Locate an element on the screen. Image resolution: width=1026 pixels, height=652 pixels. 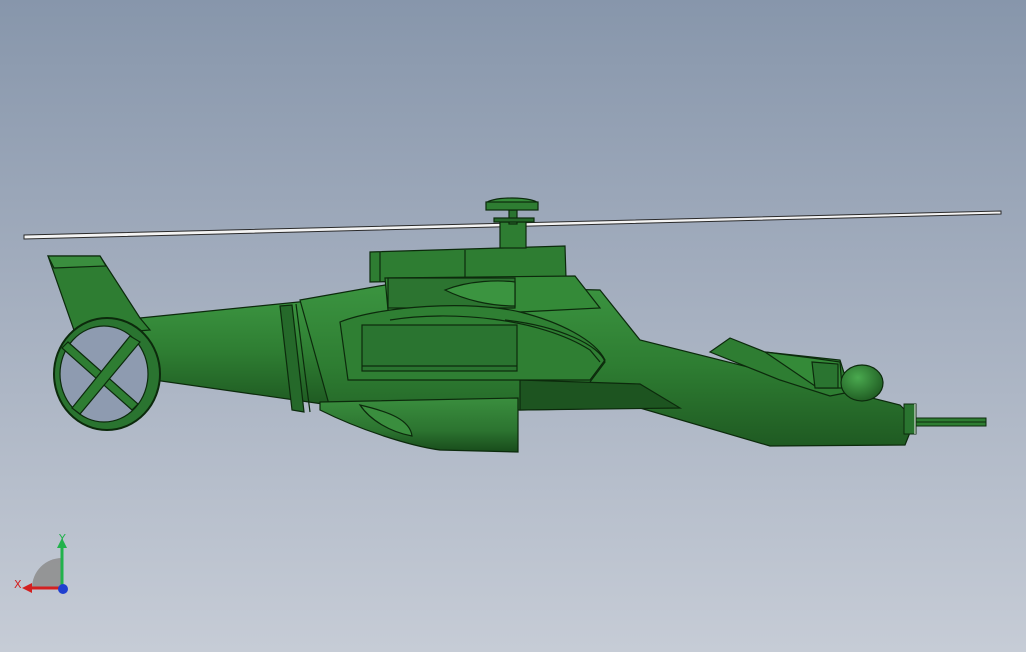
nose-cannon is located at coordinates (945, 419).